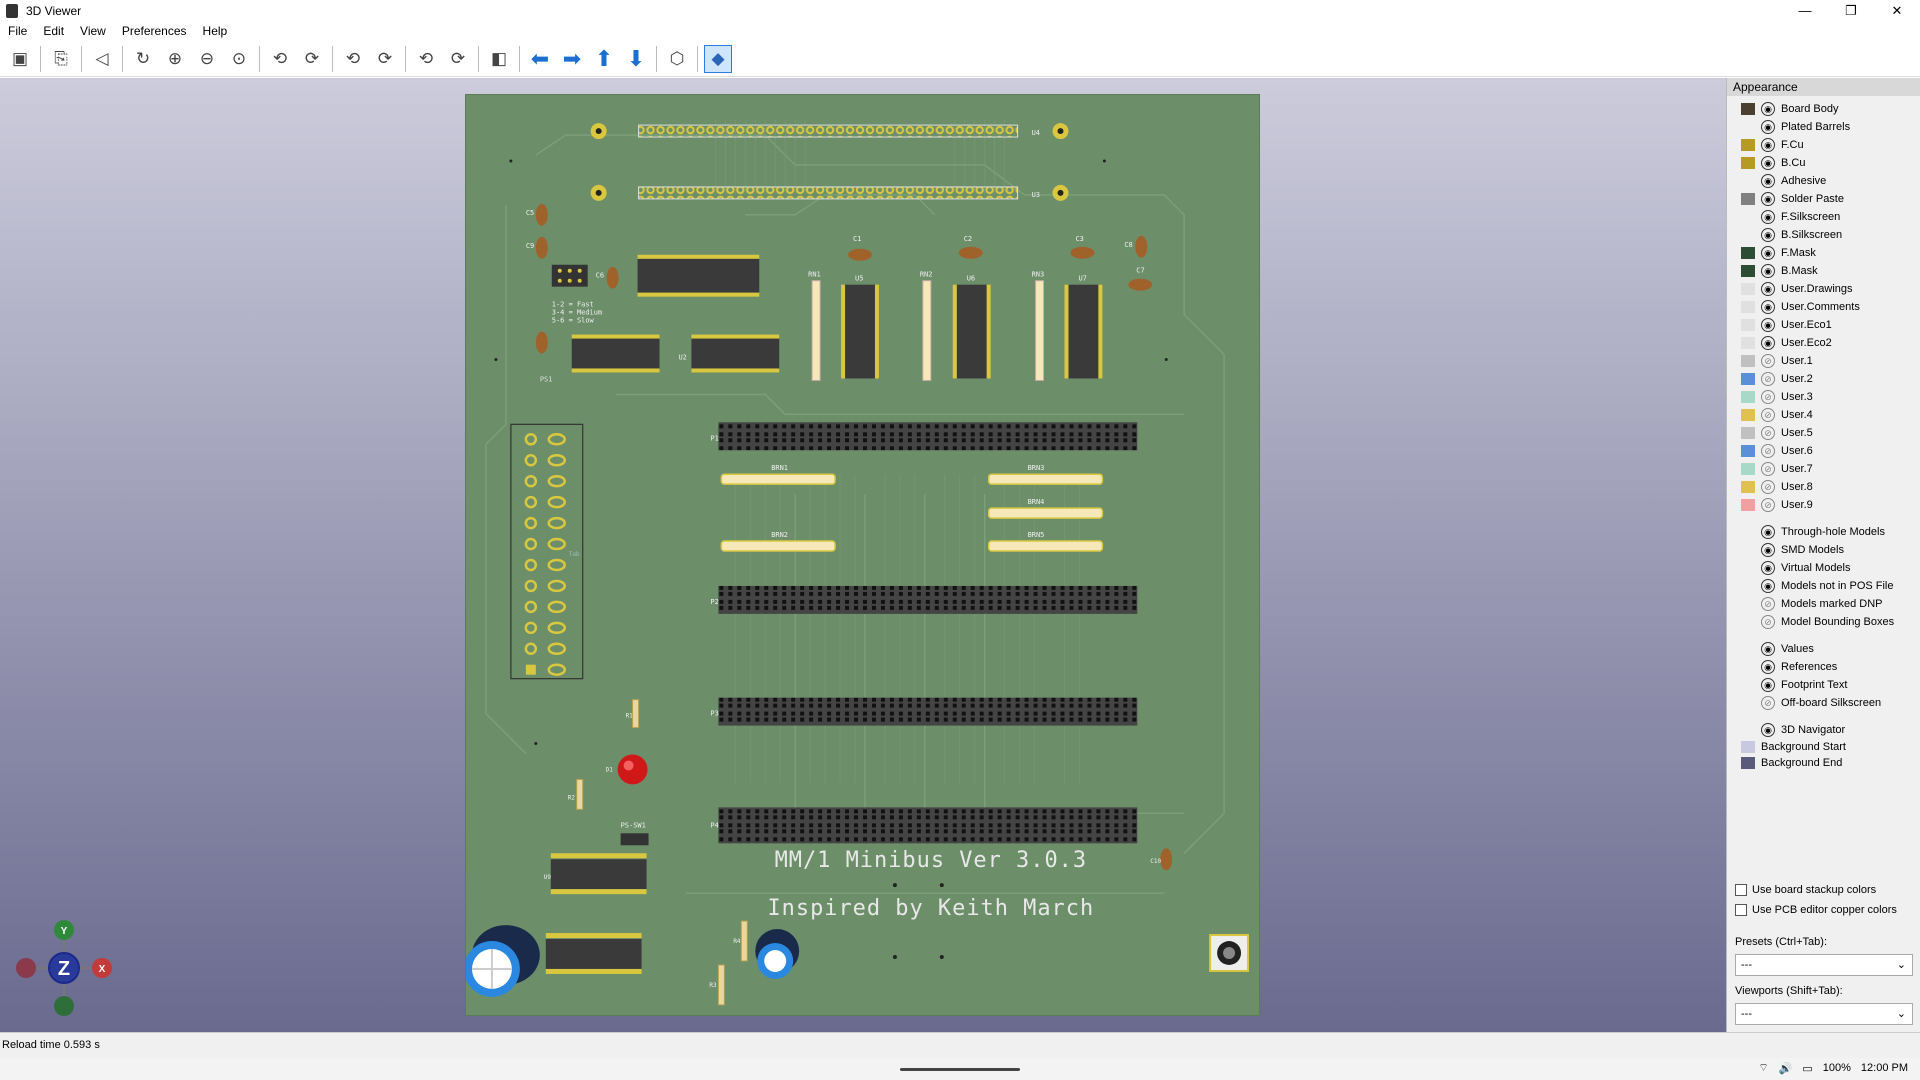  Describe the element at coordinates (20, 59) in the screenshot. I see `render-icon: ▣` at that location.